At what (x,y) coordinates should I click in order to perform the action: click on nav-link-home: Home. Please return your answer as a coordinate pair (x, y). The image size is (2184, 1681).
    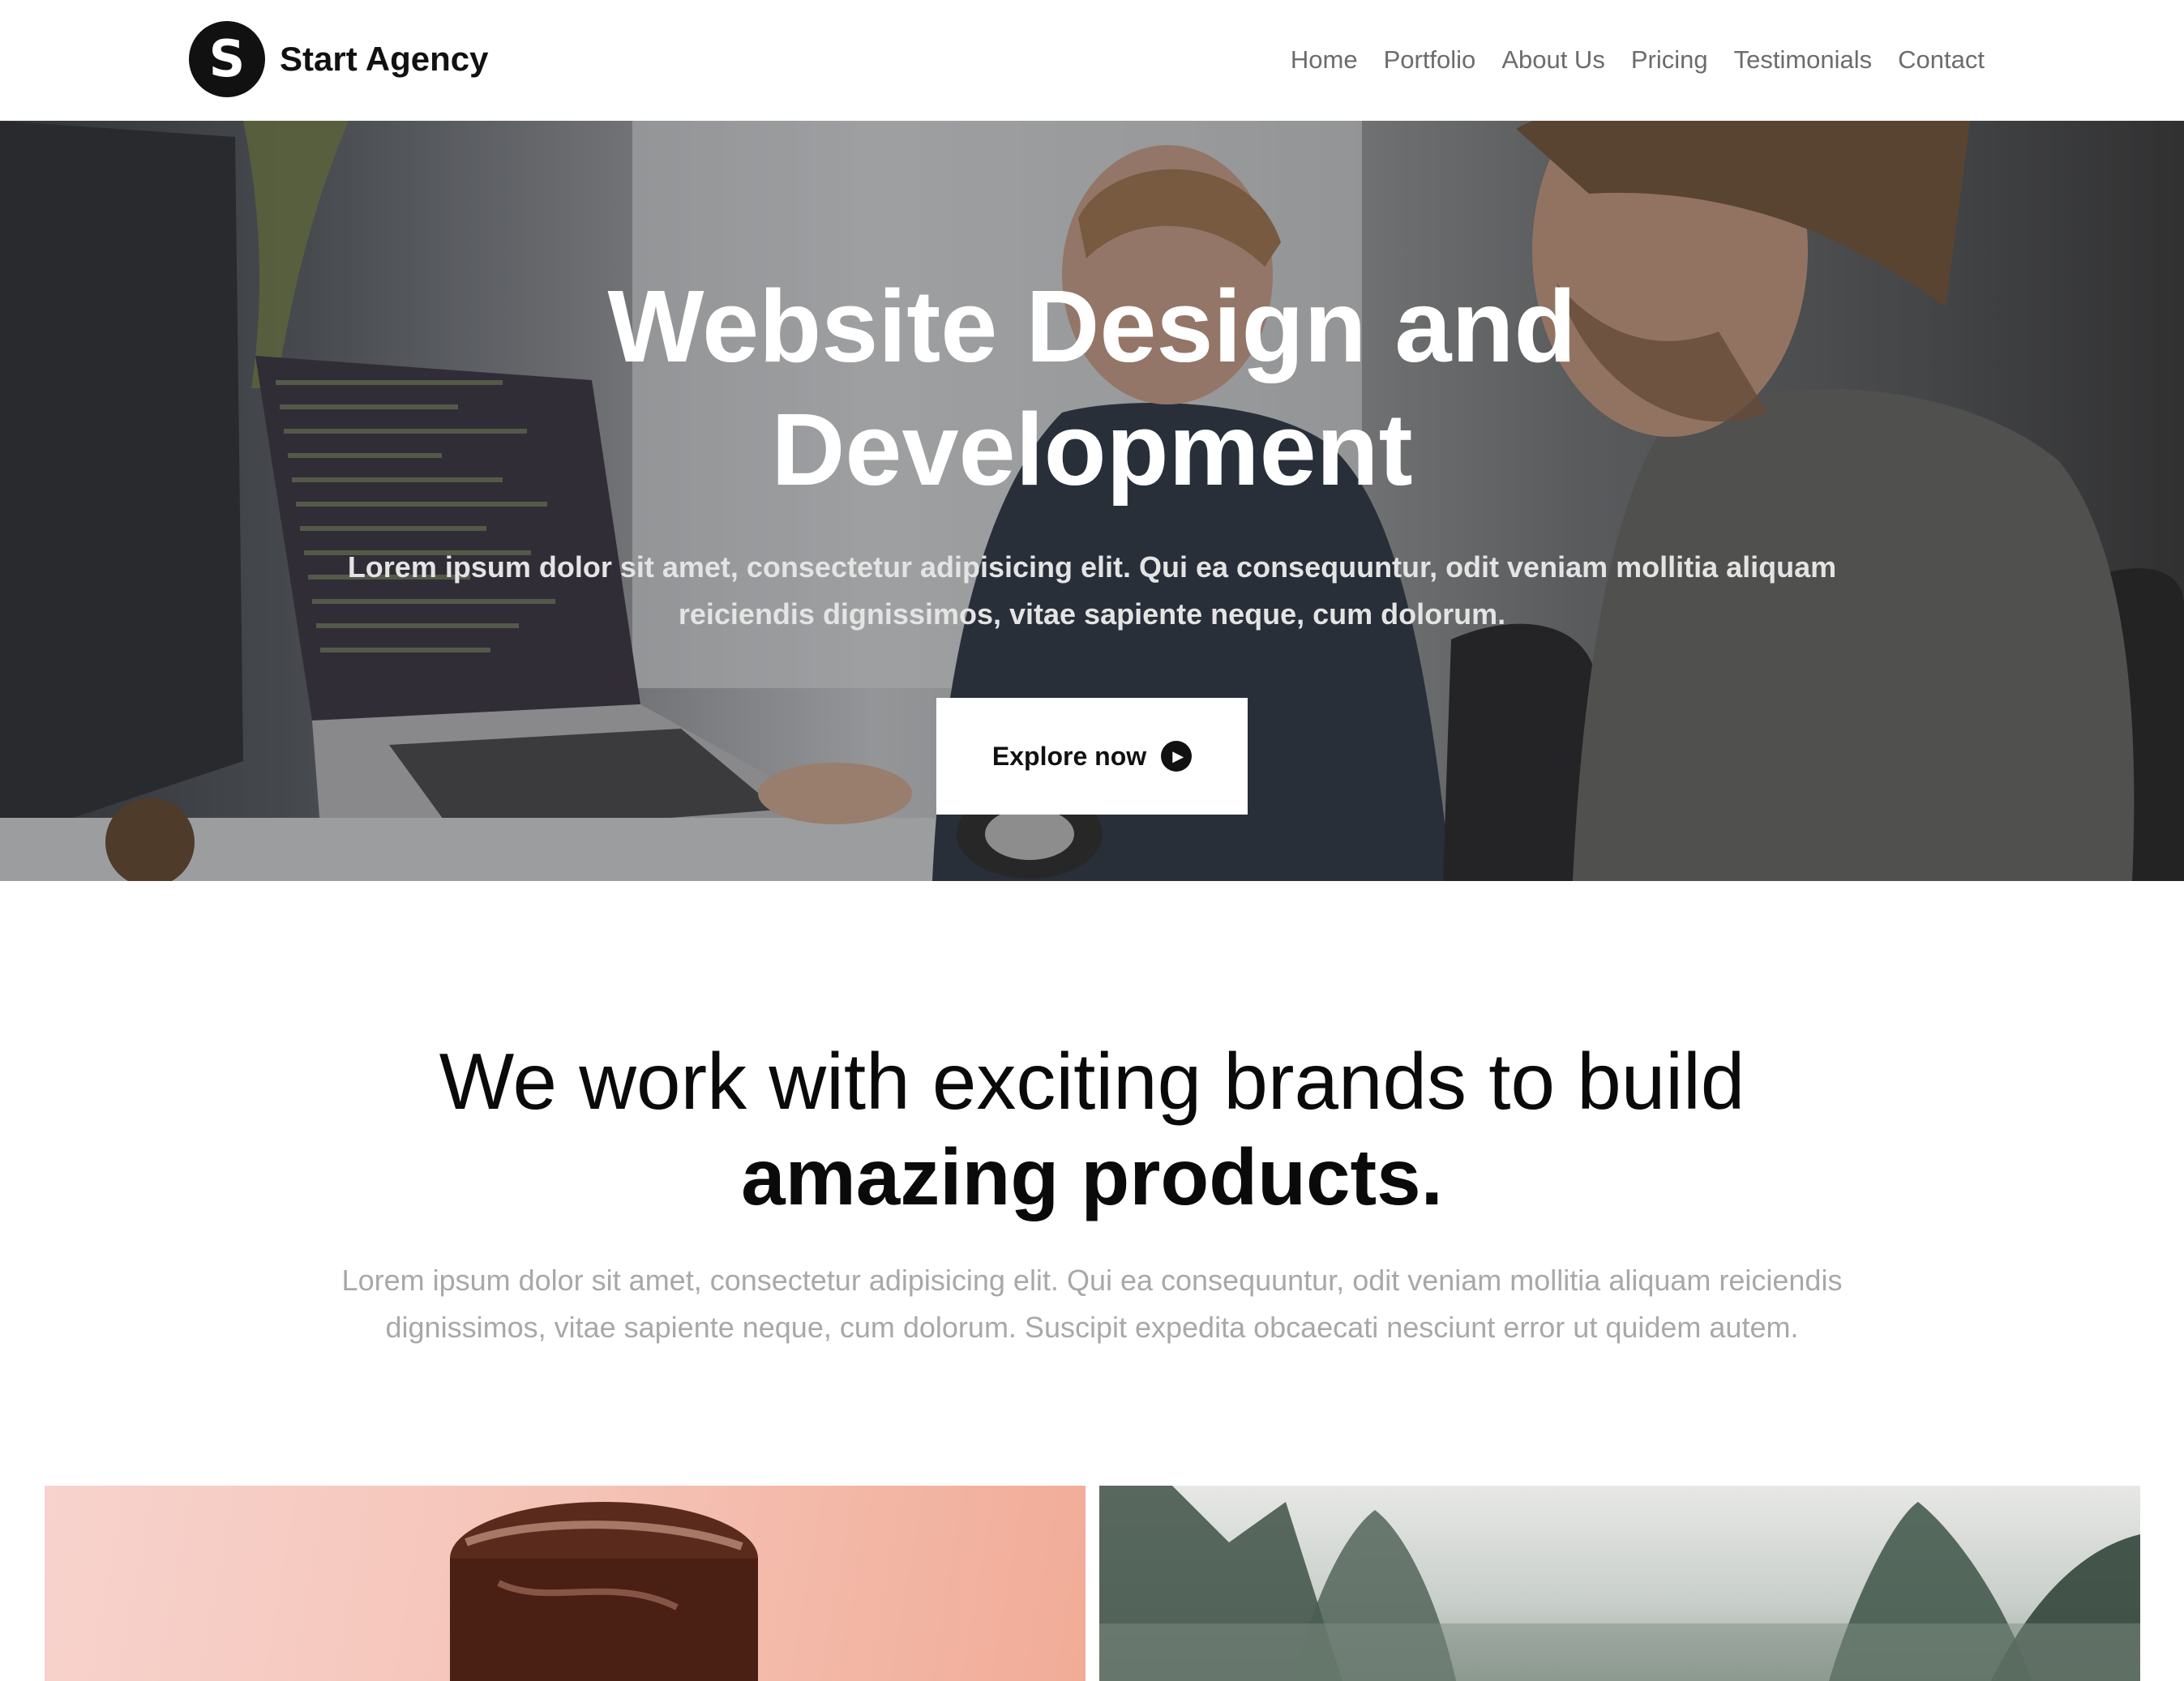
    Looking at the image, I should click on (1324, 60).